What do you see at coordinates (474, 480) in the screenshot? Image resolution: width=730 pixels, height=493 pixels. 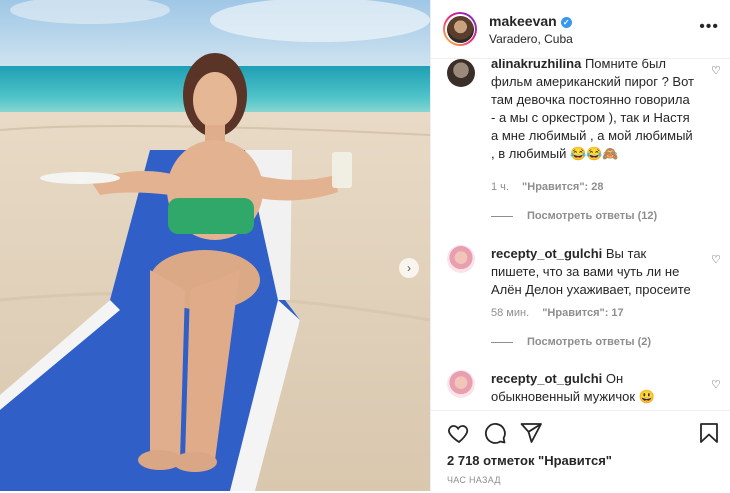 I see `post-timestamp: ЧАС НАЗАД` at bounding box center [474, 480].